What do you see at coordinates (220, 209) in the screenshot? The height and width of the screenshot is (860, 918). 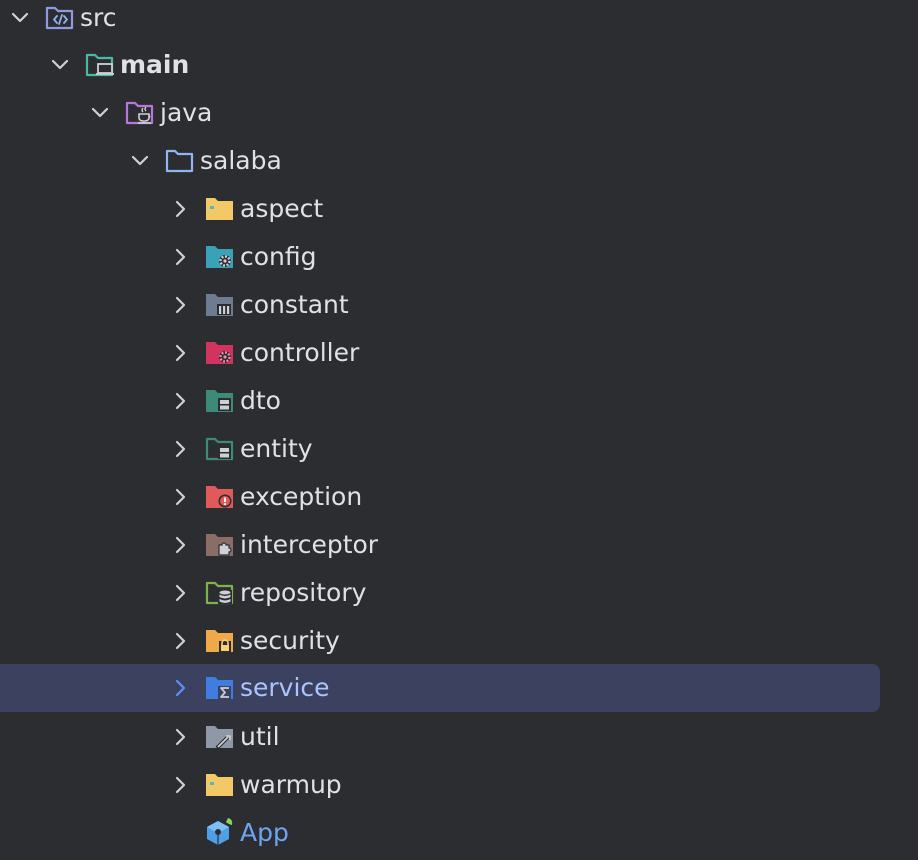 I see `aspect-folder-icon` at bounding box center [220, 209].